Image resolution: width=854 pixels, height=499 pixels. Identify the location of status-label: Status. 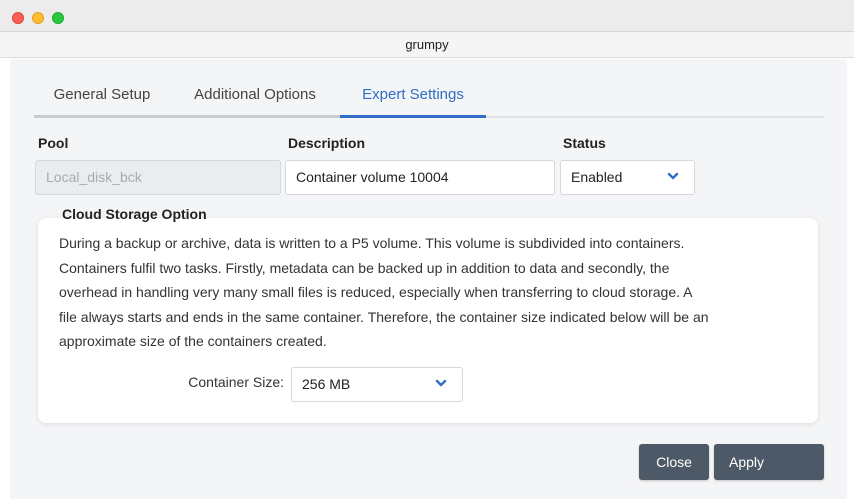
(584, 143).